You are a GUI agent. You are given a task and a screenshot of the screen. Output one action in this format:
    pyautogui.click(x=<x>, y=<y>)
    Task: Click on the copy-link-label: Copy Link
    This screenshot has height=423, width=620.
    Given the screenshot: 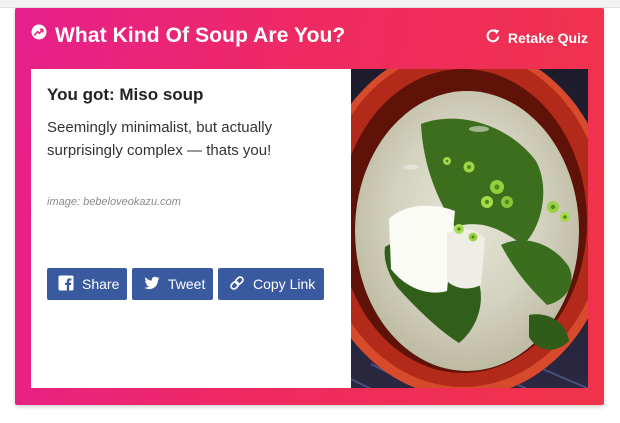 What is the action you would take?
    pyautogui.click(x=284, y=284)
    